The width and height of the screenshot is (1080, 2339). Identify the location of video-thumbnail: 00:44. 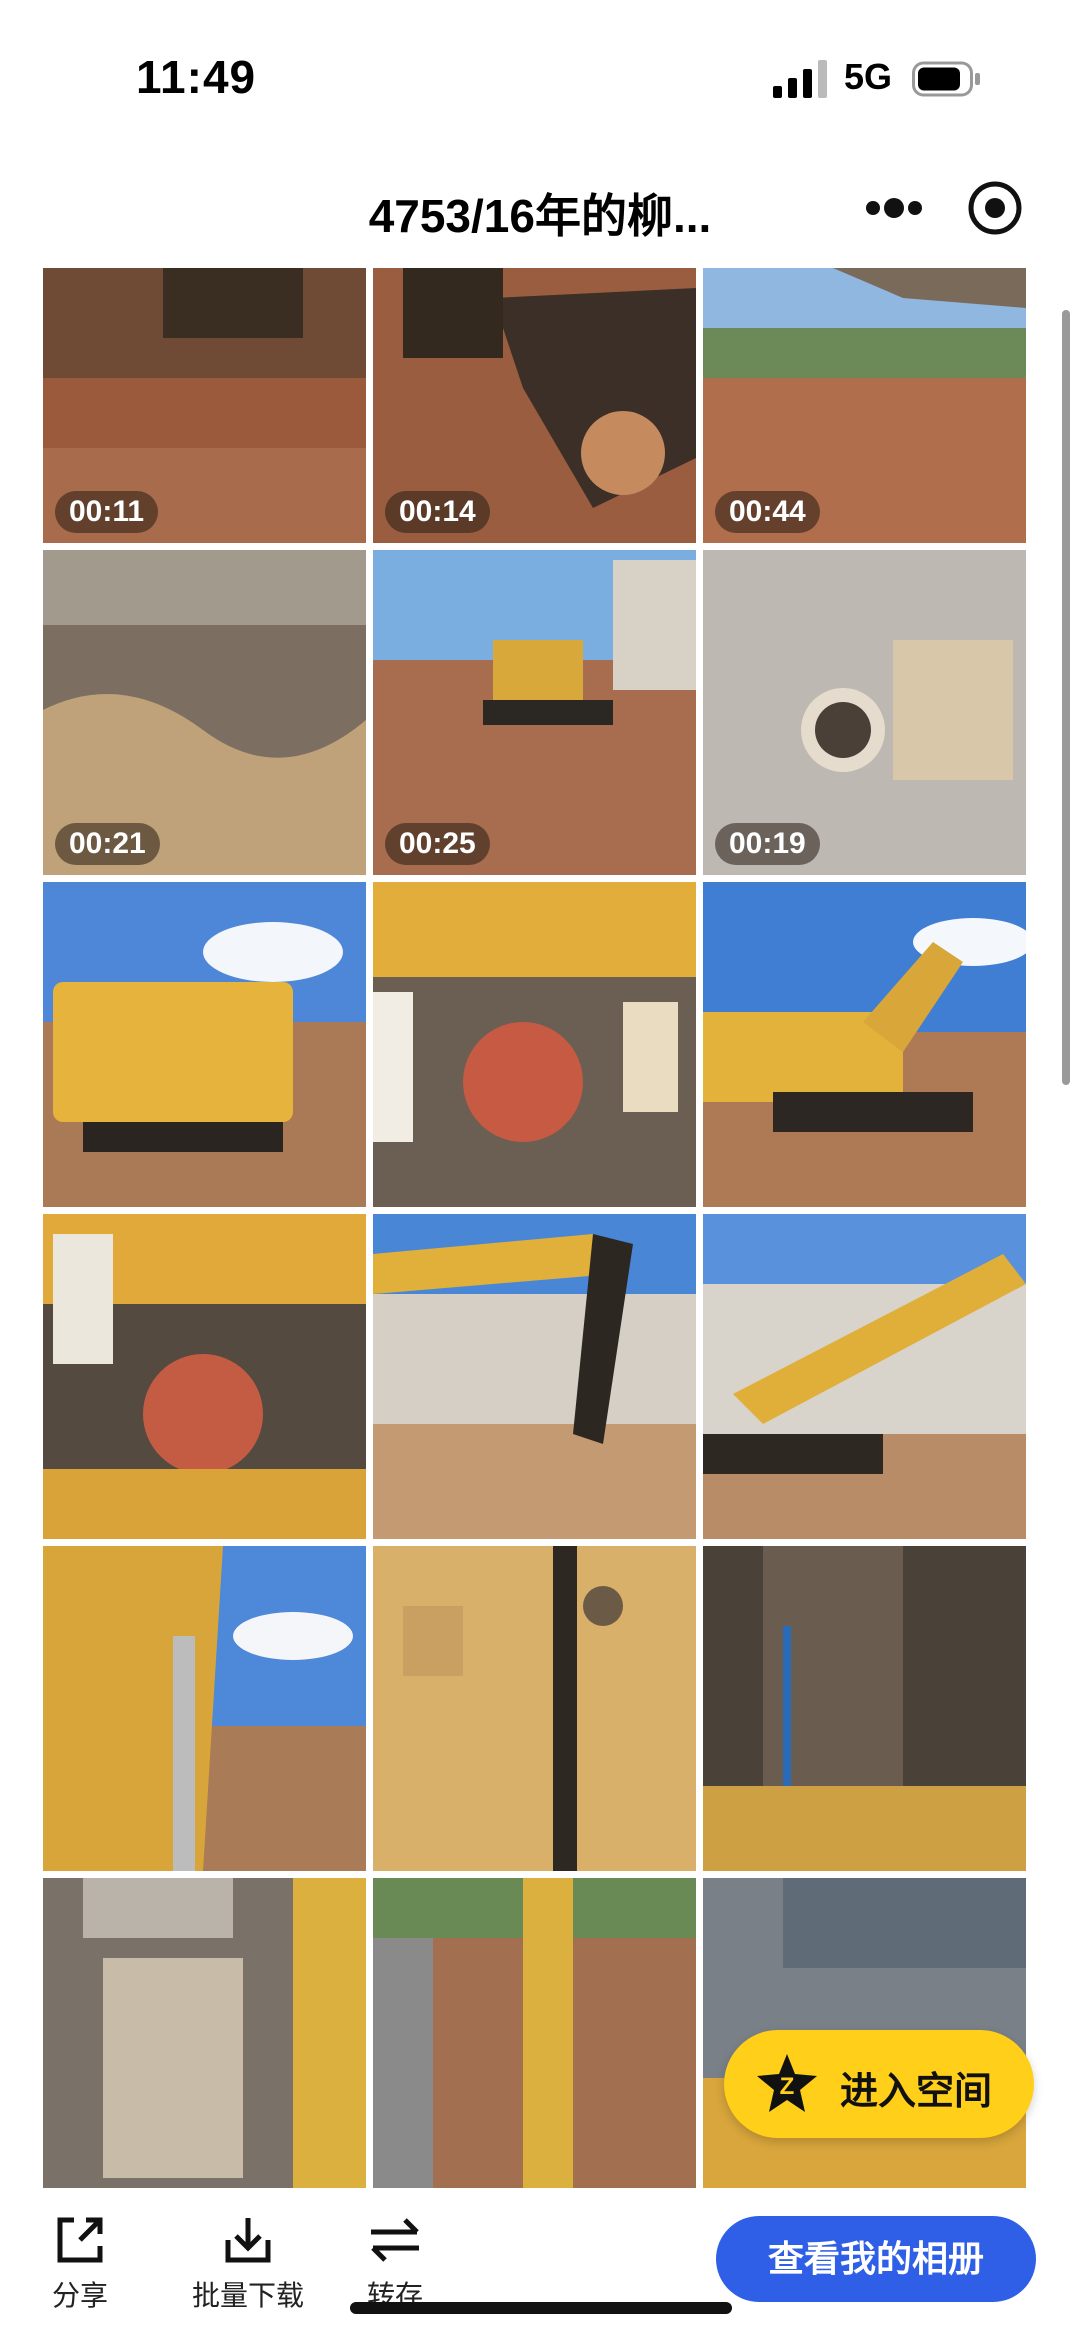
(864, 405).